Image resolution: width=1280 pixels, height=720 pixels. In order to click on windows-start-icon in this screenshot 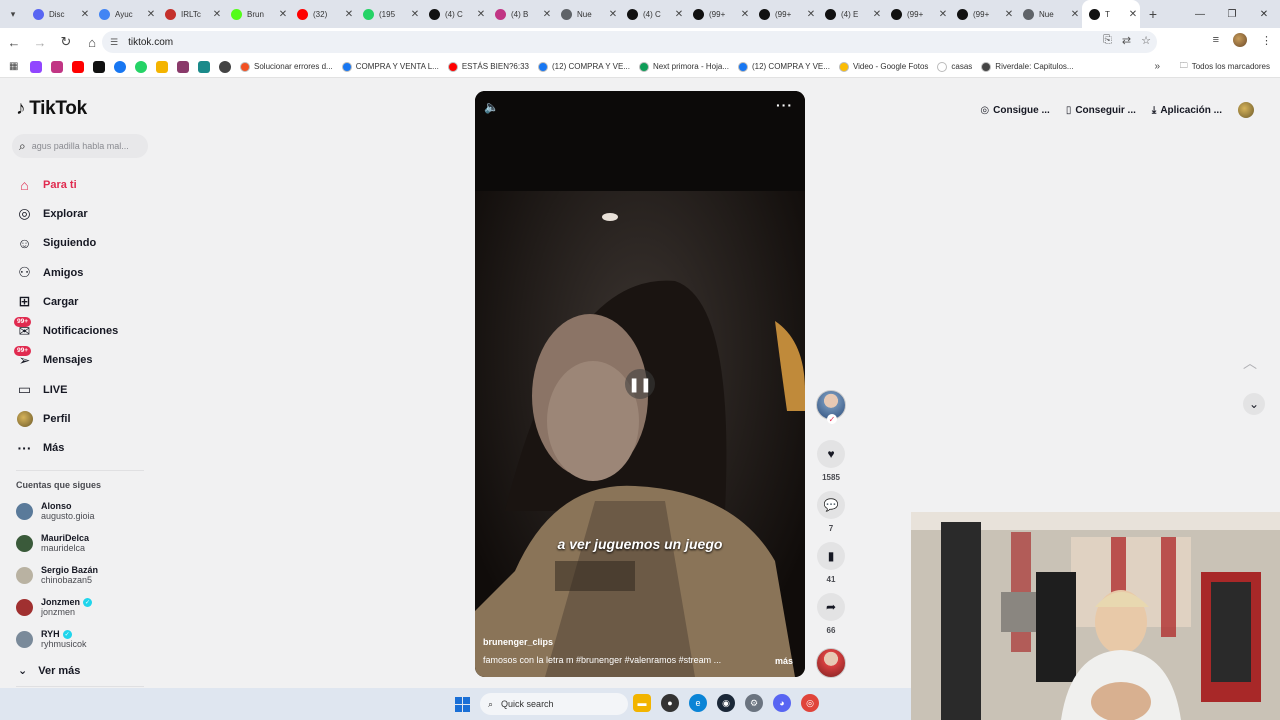, I will do `click(462, 704)`.